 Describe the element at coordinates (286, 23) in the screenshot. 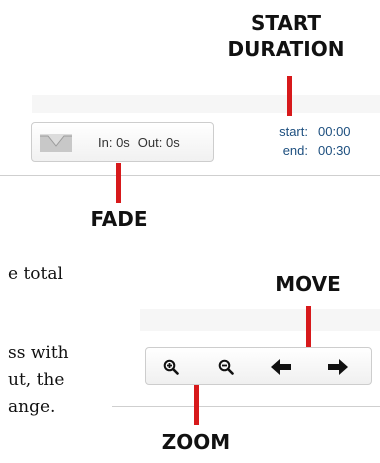

I see `start-duration-callout-line1: START` at that location.